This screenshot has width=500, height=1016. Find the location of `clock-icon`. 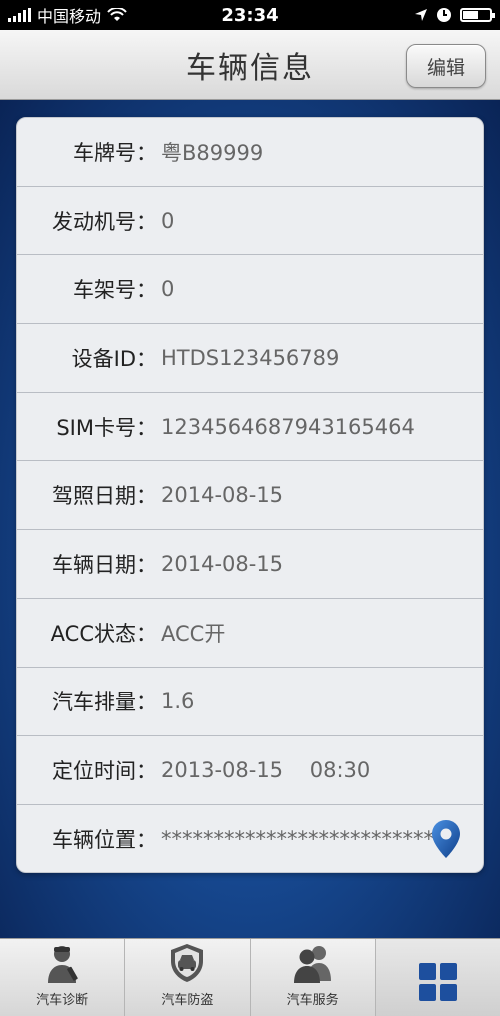

clock-icon is located at coordinates (444, 15).